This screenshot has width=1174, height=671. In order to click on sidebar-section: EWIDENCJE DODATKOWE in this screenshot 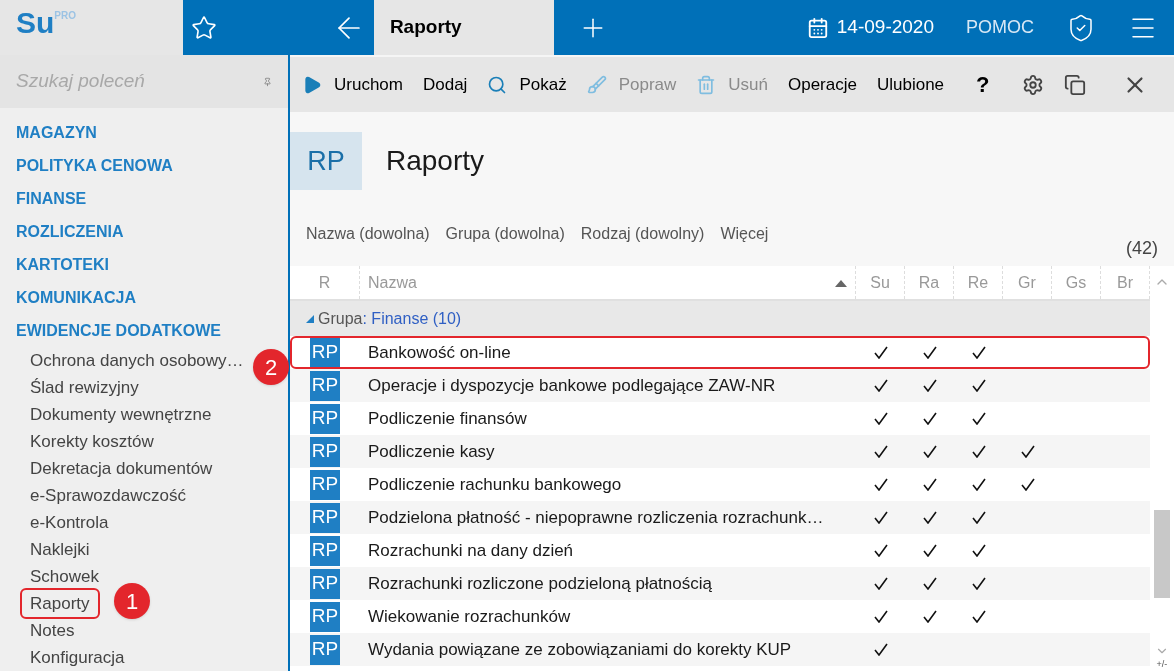, I will do `click(144, 330)`.